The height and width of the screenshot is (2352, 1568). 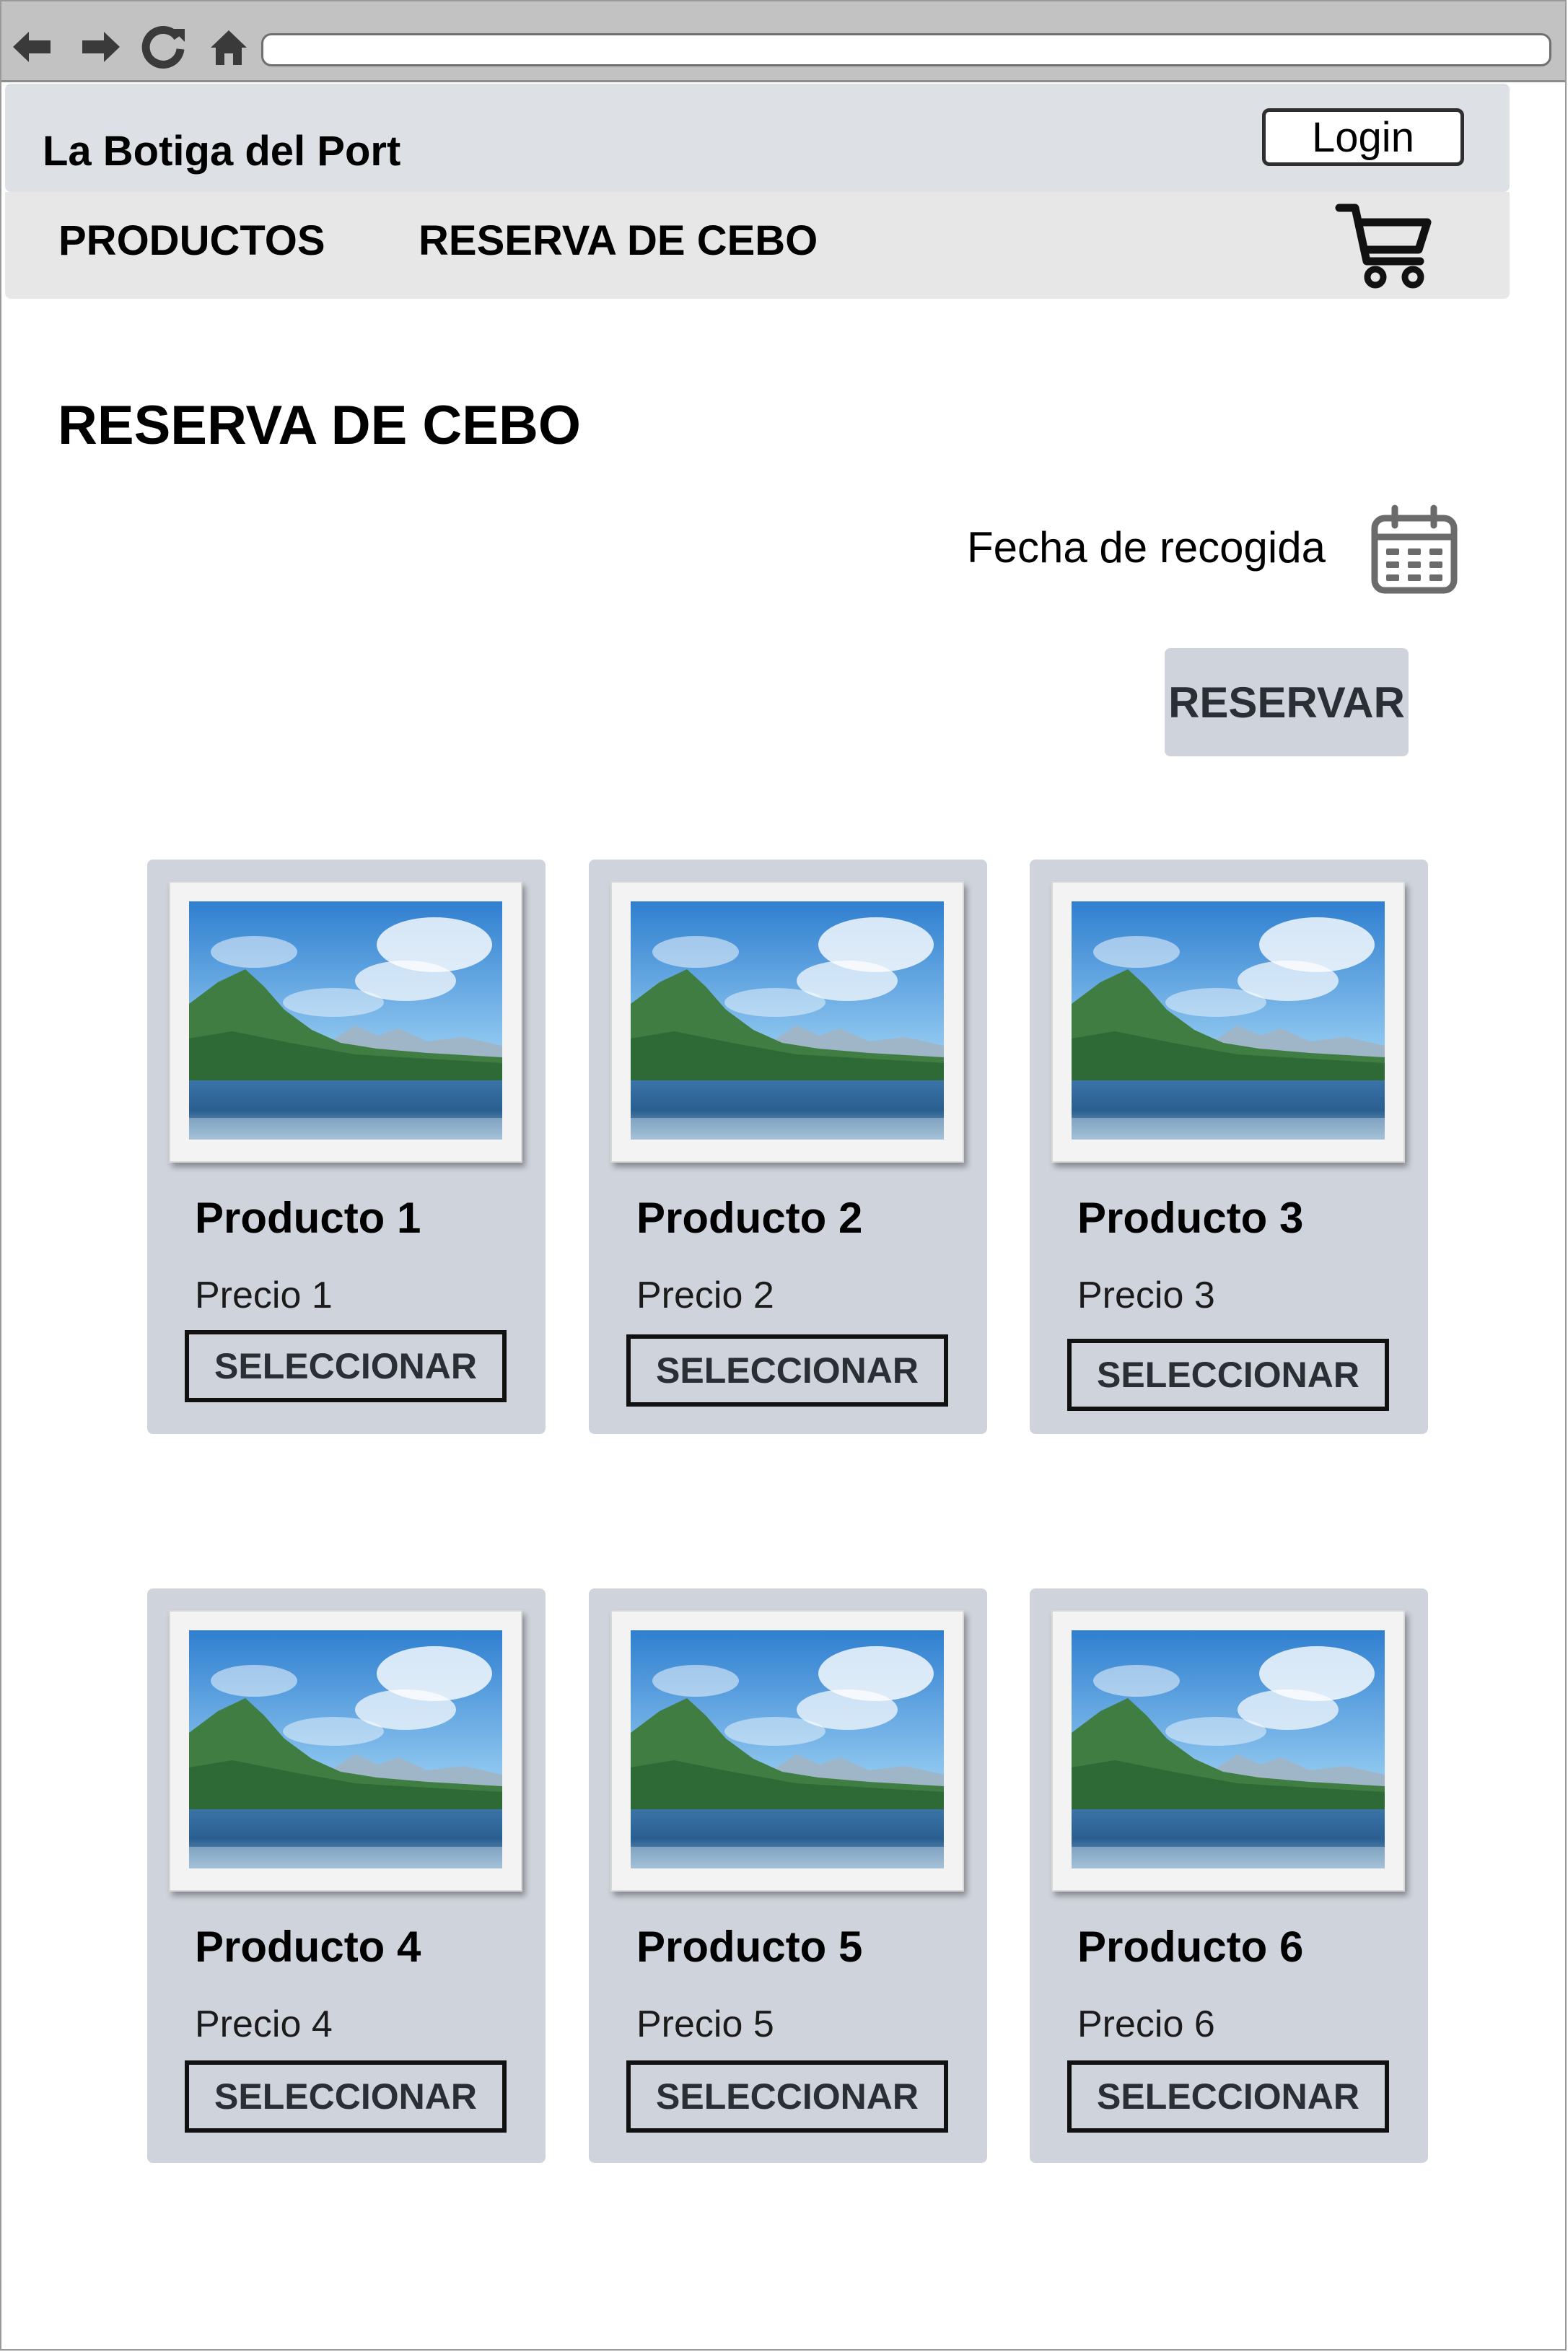 What do you see at coordinates (1146, 1295) in the screenshot?
I see `product-price: Precio 3` at bounding box center [1146, 1295].